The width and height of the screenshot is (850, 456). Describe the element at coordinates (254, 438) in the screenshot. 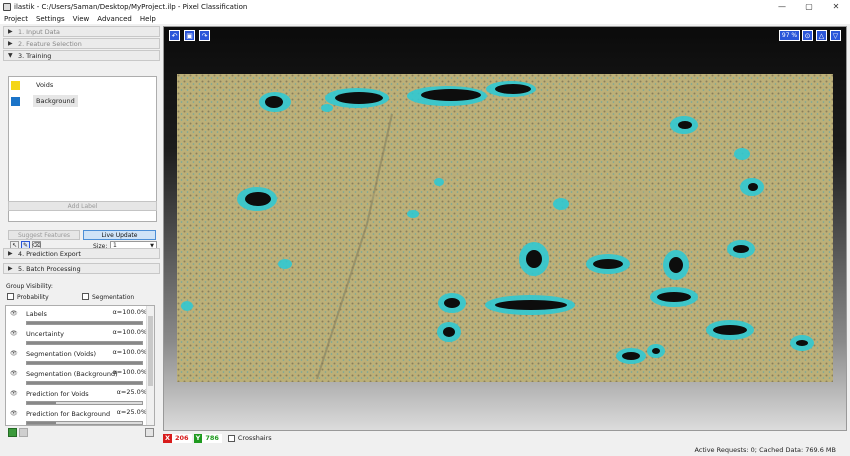

I see `crosshairs-label: Crosshairs` at that location.